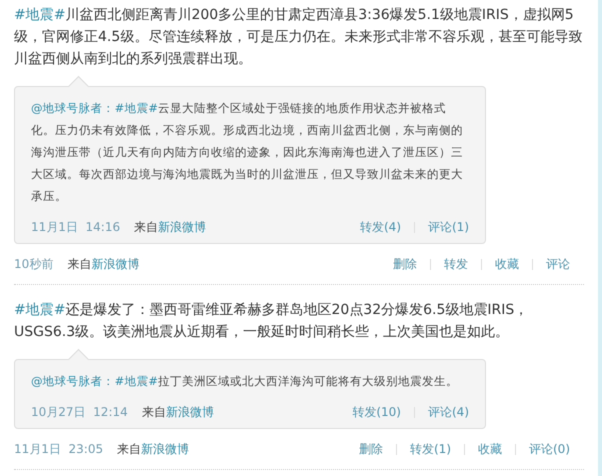  Describe the element at coordinates (59, 449) in the screenshot. I see `post-time: 11月1日 23:05` at that location.